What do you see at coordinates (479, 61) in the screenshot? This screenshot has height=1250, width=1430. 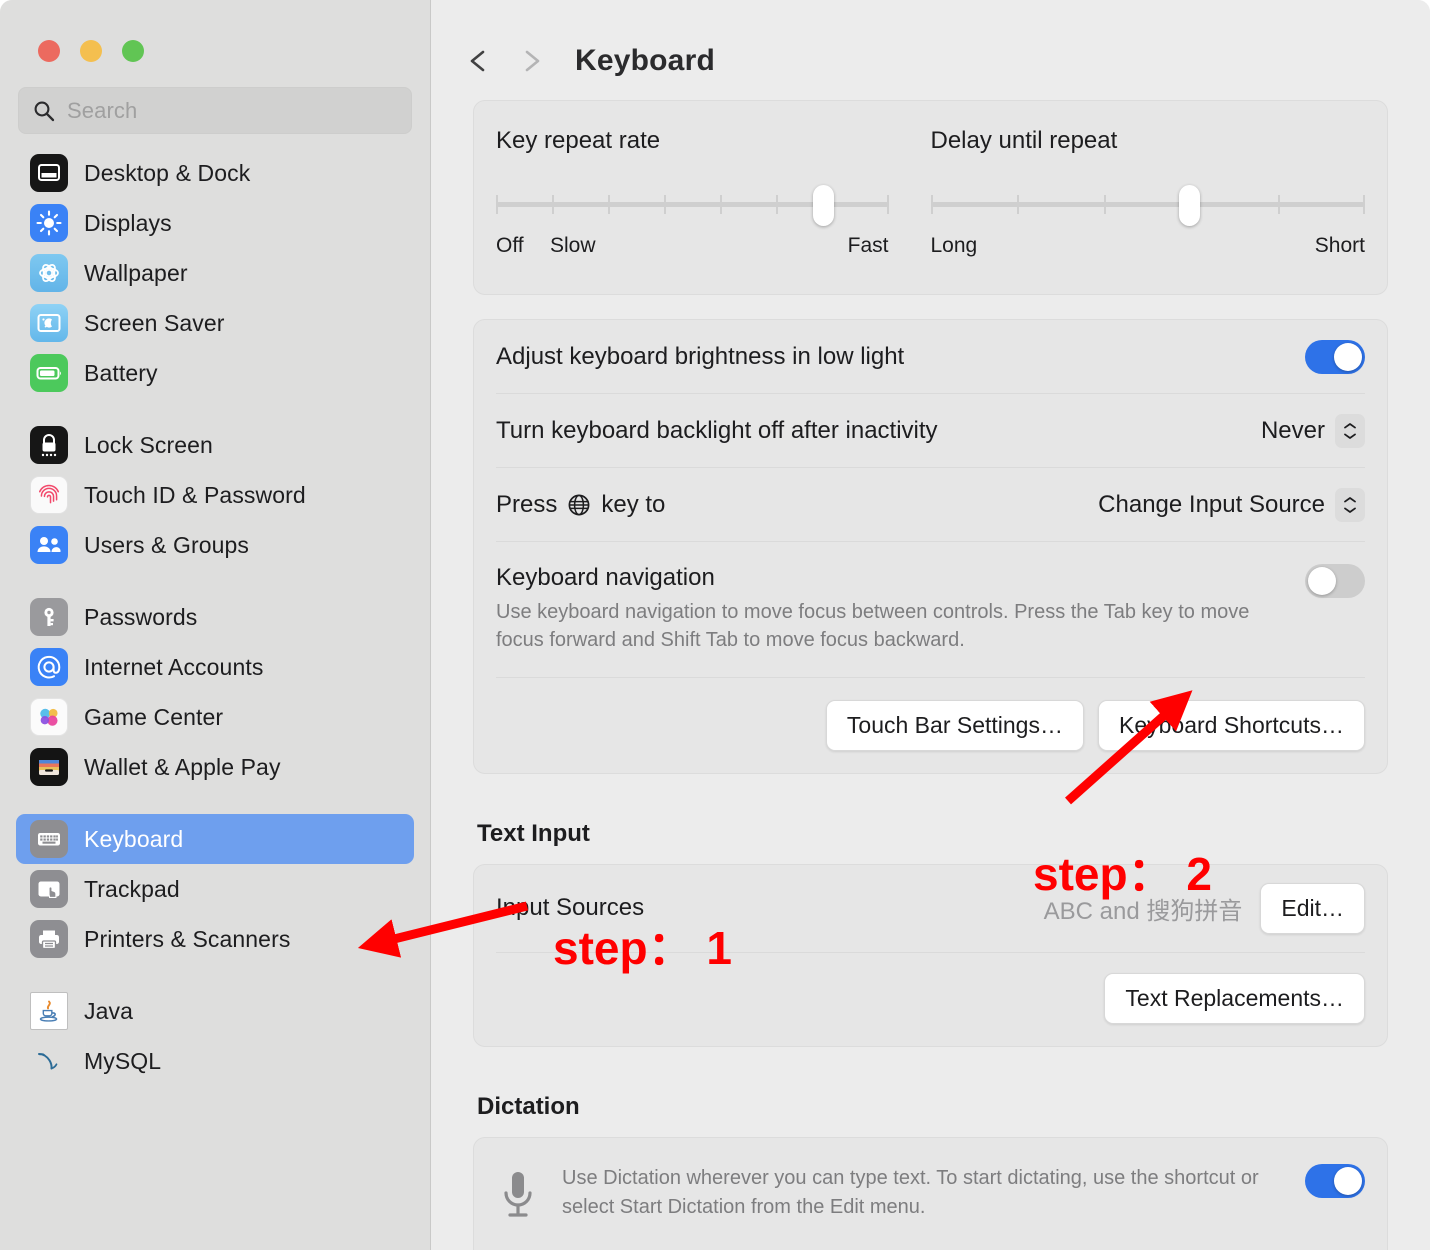 I see `back-button` at bounding box center [479, 61].